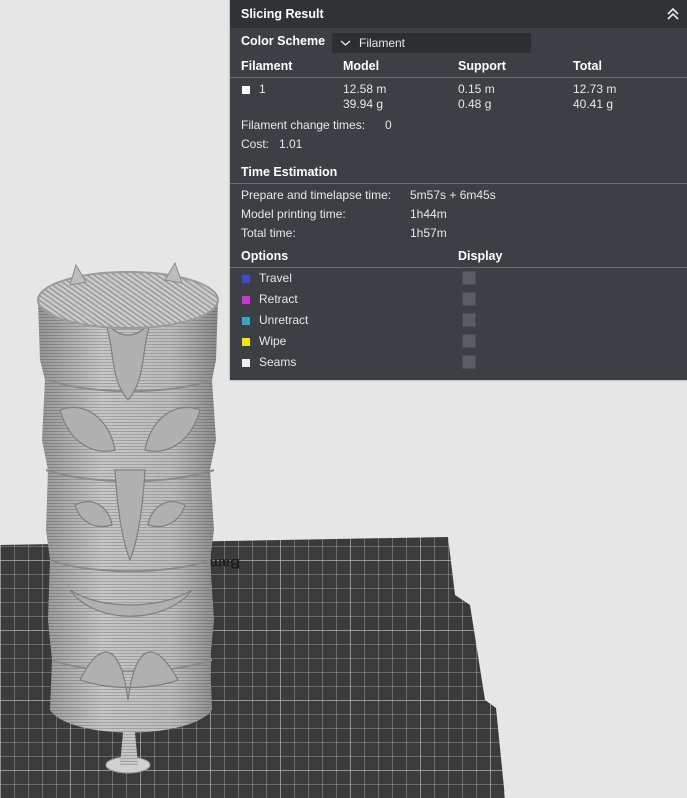 The width and height of the screenshot is (687, 798). What do you see at coordinates (469, 341) in the screenshot?
I see `wipe-display-checkbox` at bounding box center [469, 341].